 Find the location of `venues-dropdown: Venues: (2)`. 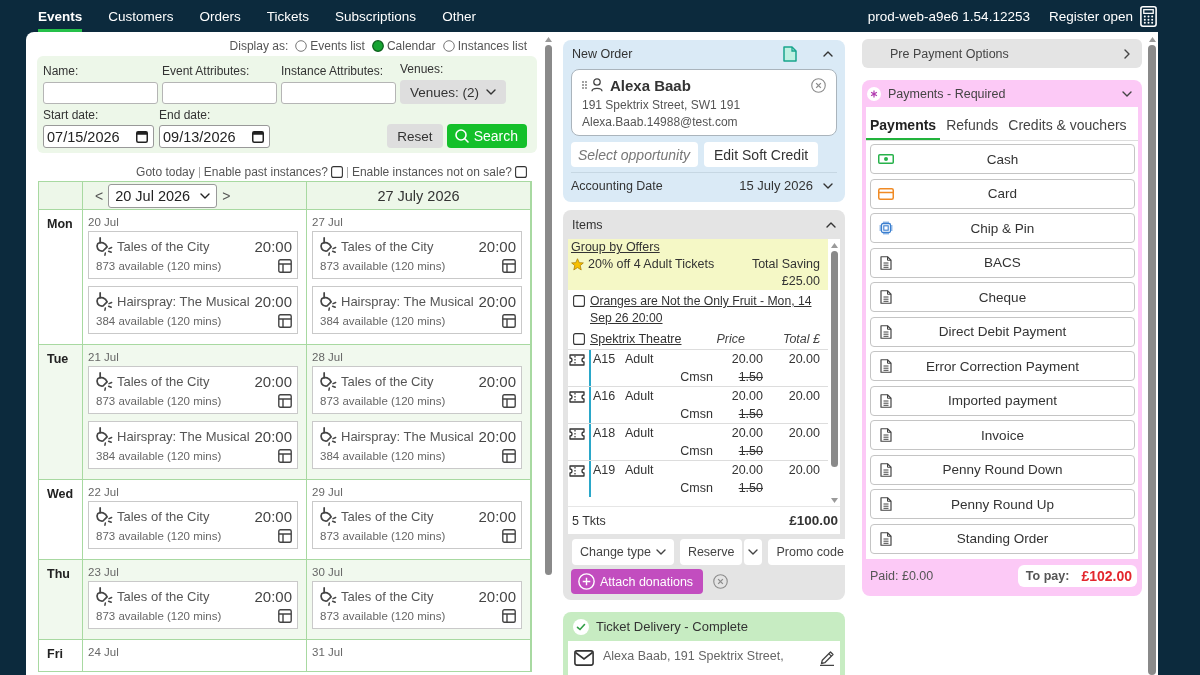

venues-dropdown: Venues: (2) is located at coordinates (453, 92).